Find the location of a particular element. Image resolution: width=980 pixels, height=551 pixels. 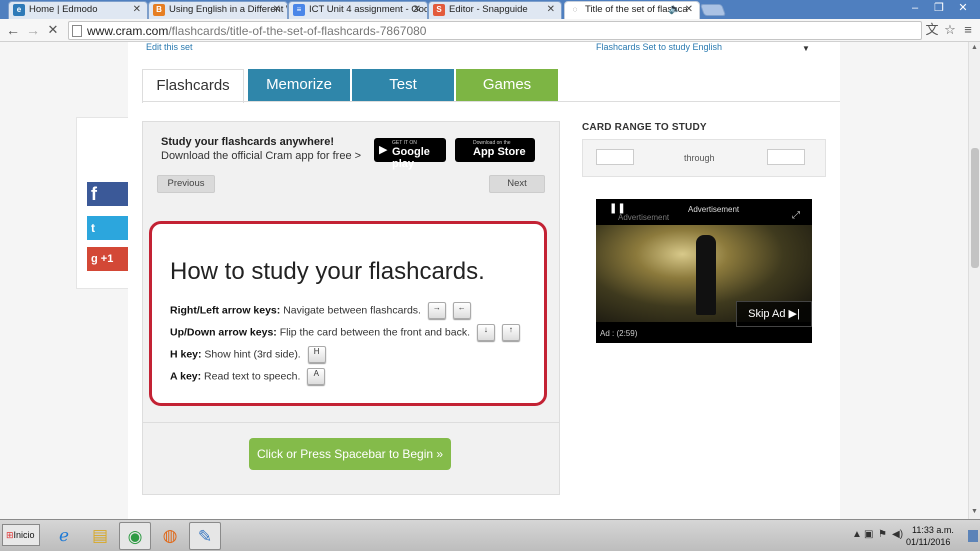

windows-logo-icon: ⊞ is located at coordinates (10, 535).